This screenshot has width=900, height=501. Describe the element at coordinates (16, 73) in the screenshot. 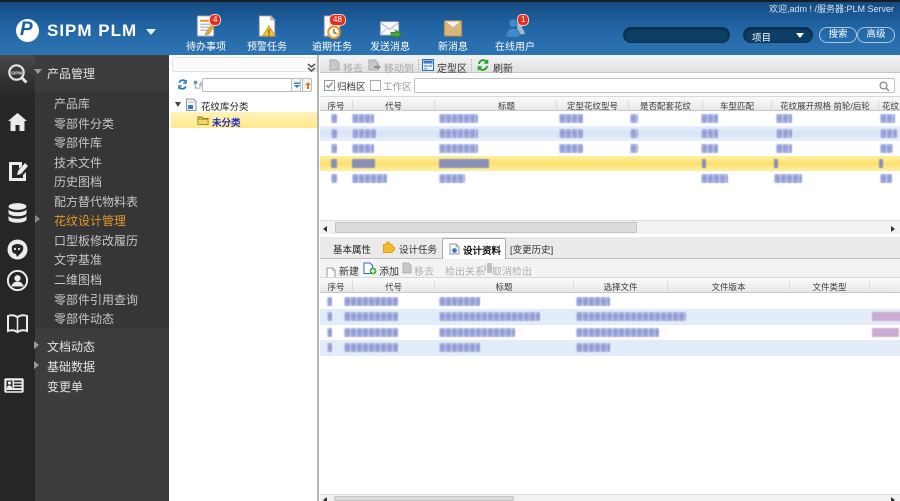

I see `svg-text: SIPM` at that location.